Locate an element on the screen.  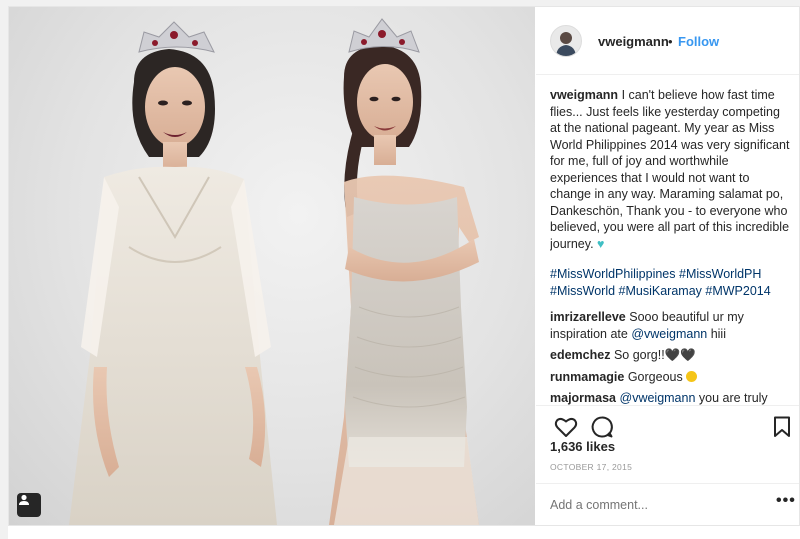
header-username: vweigmann is located at coordinates (633, 41).